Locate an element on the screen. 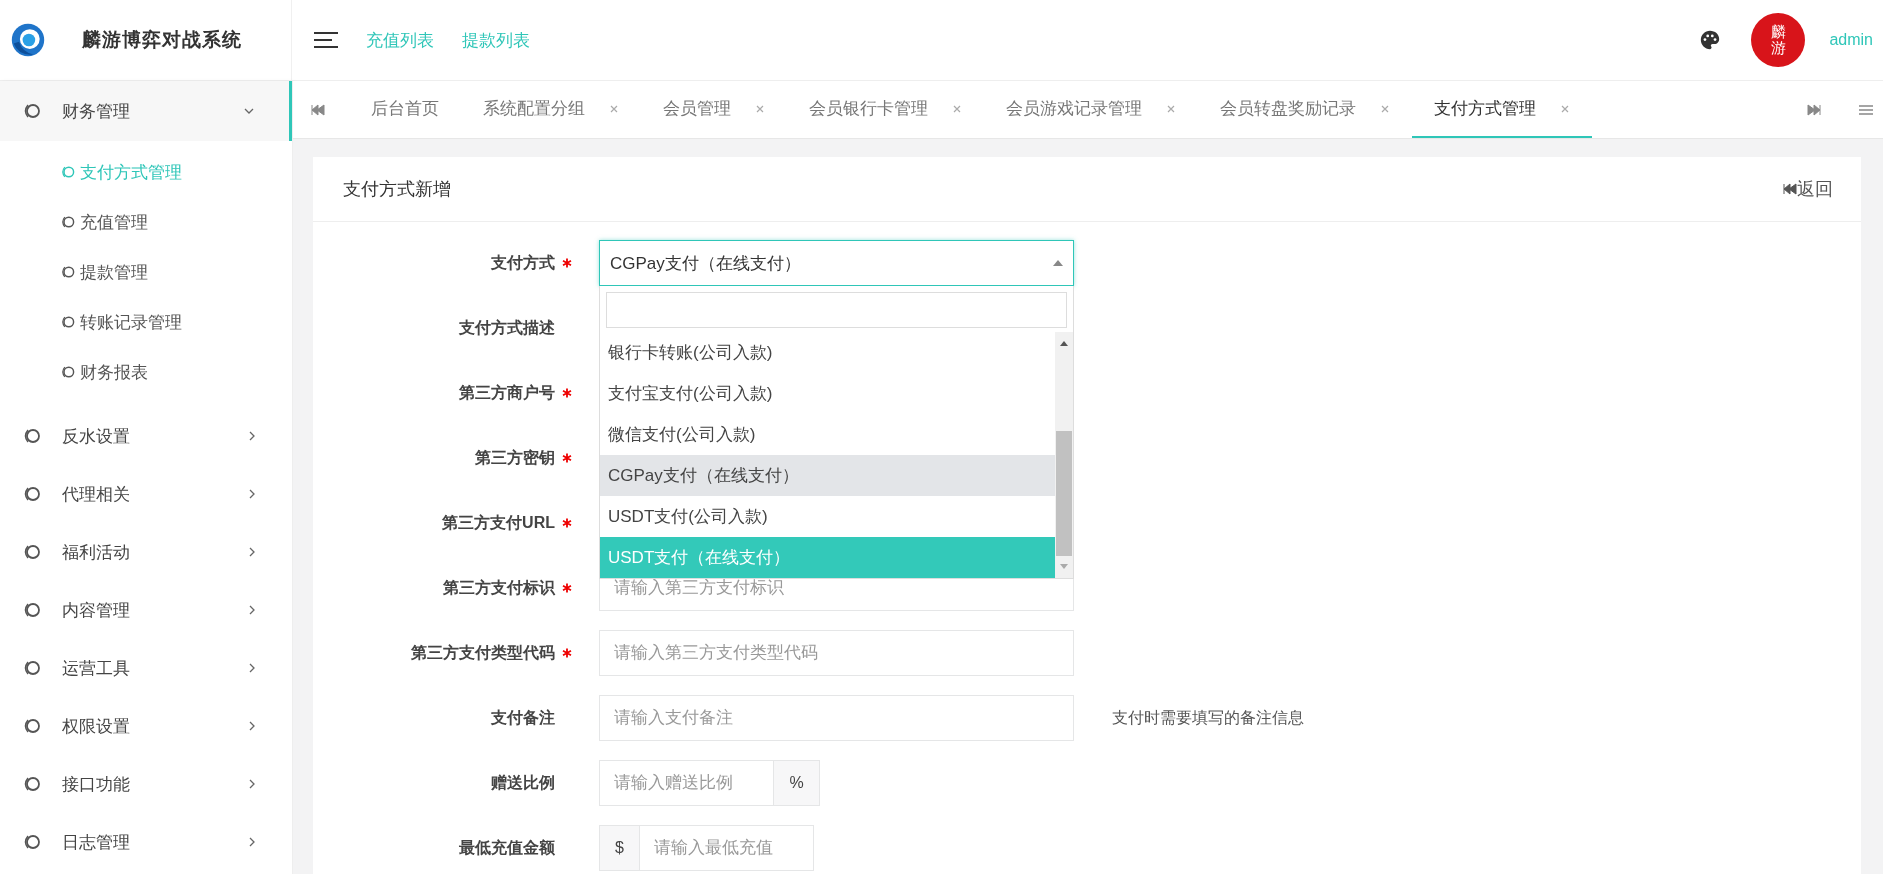 This screenshot has height=874, width=1883. page-tab: 会员转盘奖励记录 is located at coordinates (1305, 109).